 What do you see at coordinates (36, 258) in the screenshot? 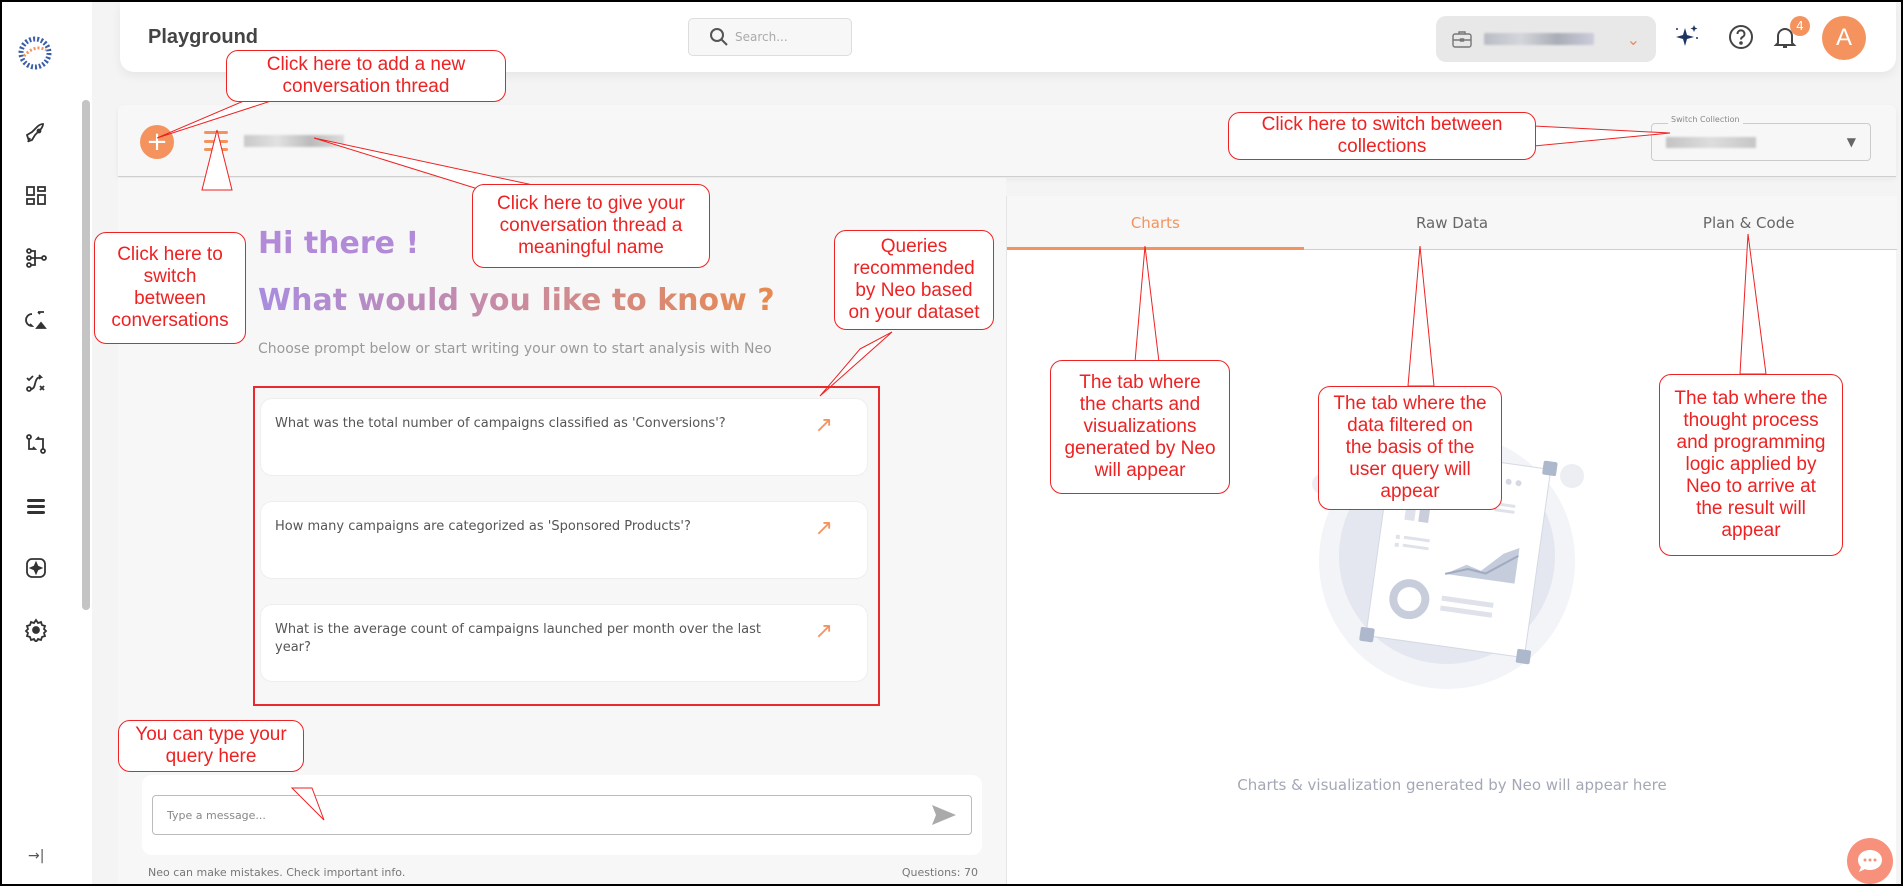
I see `workflow-icon` at bounding box center [36, 258].